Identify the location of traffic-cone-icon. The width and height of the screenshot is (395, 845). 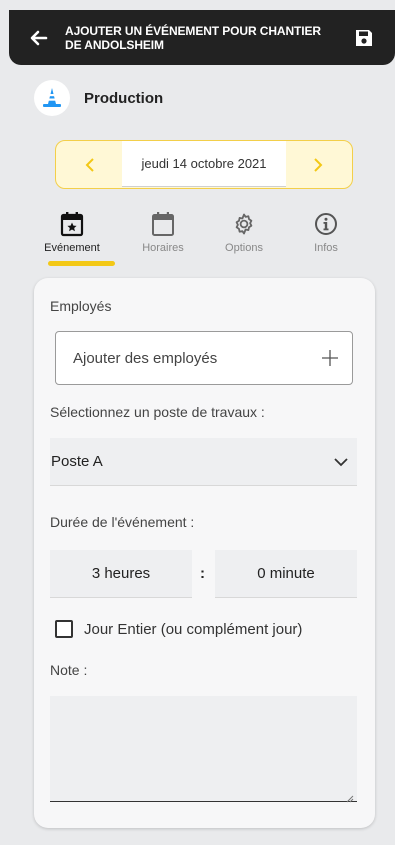
(52, 98).